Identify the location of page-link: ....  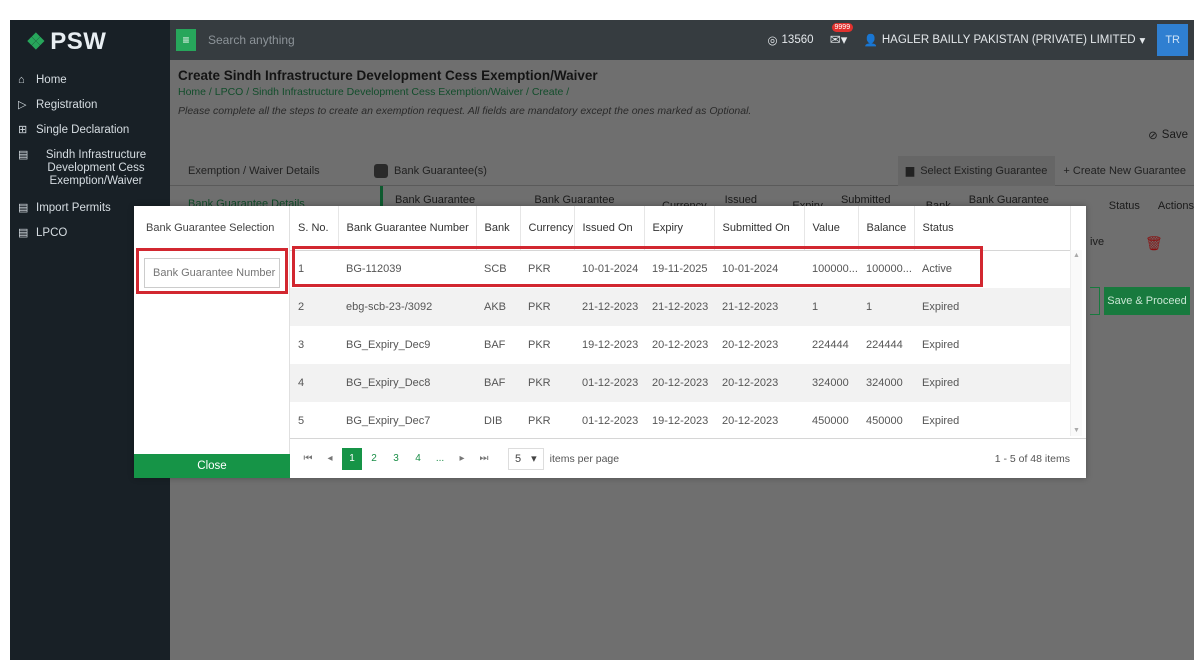
(440, 459).